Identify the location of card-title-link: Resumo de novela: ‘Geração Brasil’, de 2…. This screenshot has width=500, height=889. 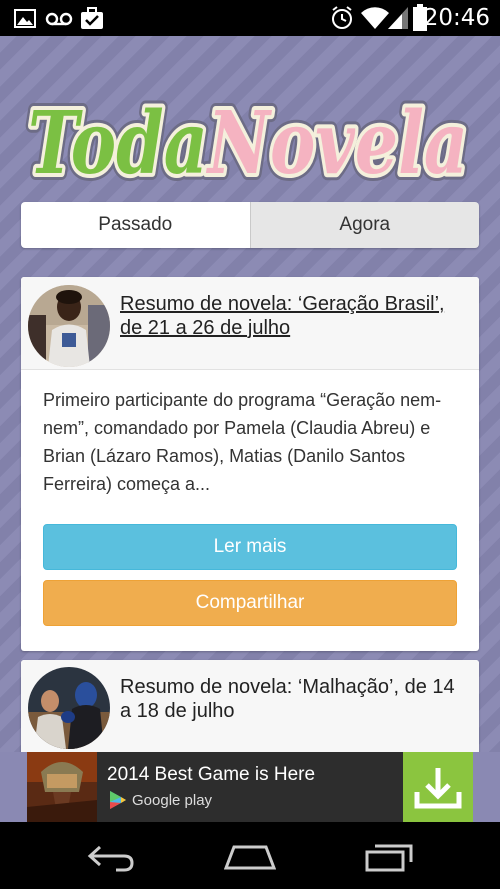
(294, 316).